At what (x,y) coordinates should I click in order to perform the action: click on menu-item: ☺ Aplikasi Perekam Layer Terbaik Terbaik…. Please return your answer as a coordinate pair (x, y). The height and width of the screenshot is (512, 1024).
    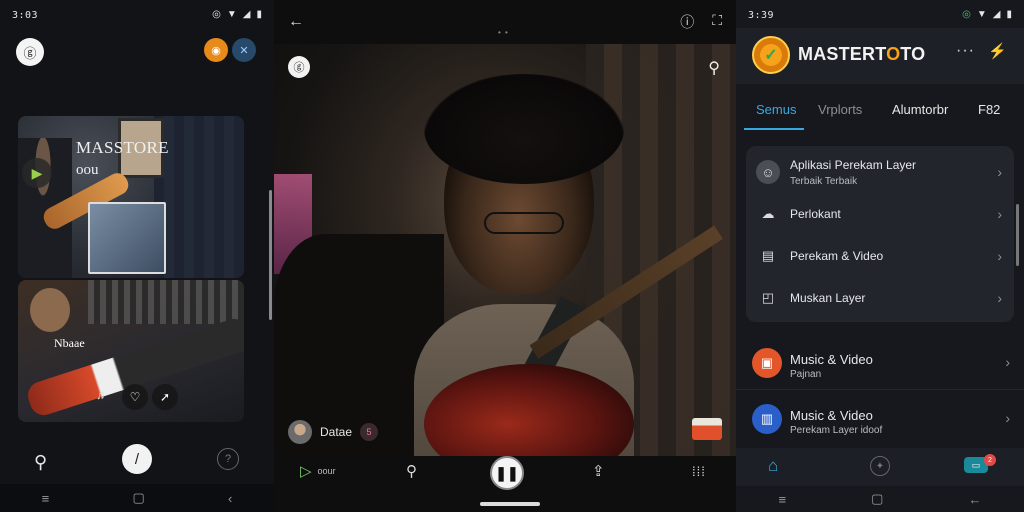
    Looking at the image, I should click on (880, 172).